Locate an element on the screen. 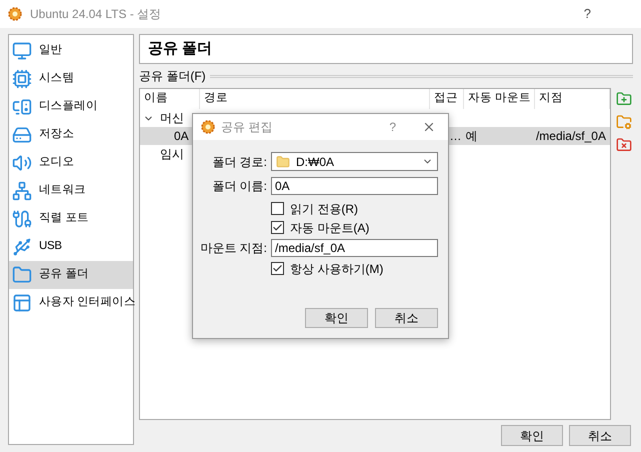 Image resolution: width=641 pixels, height=452 pixels. table-cell: 예 is located at coordinates (472, 136).